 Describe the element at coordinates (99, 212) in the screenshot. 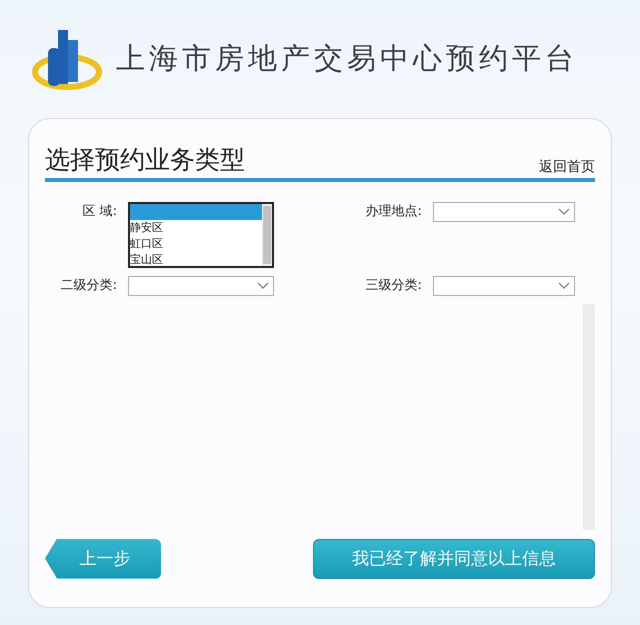

I see `field-label: 区 域:` at that location.